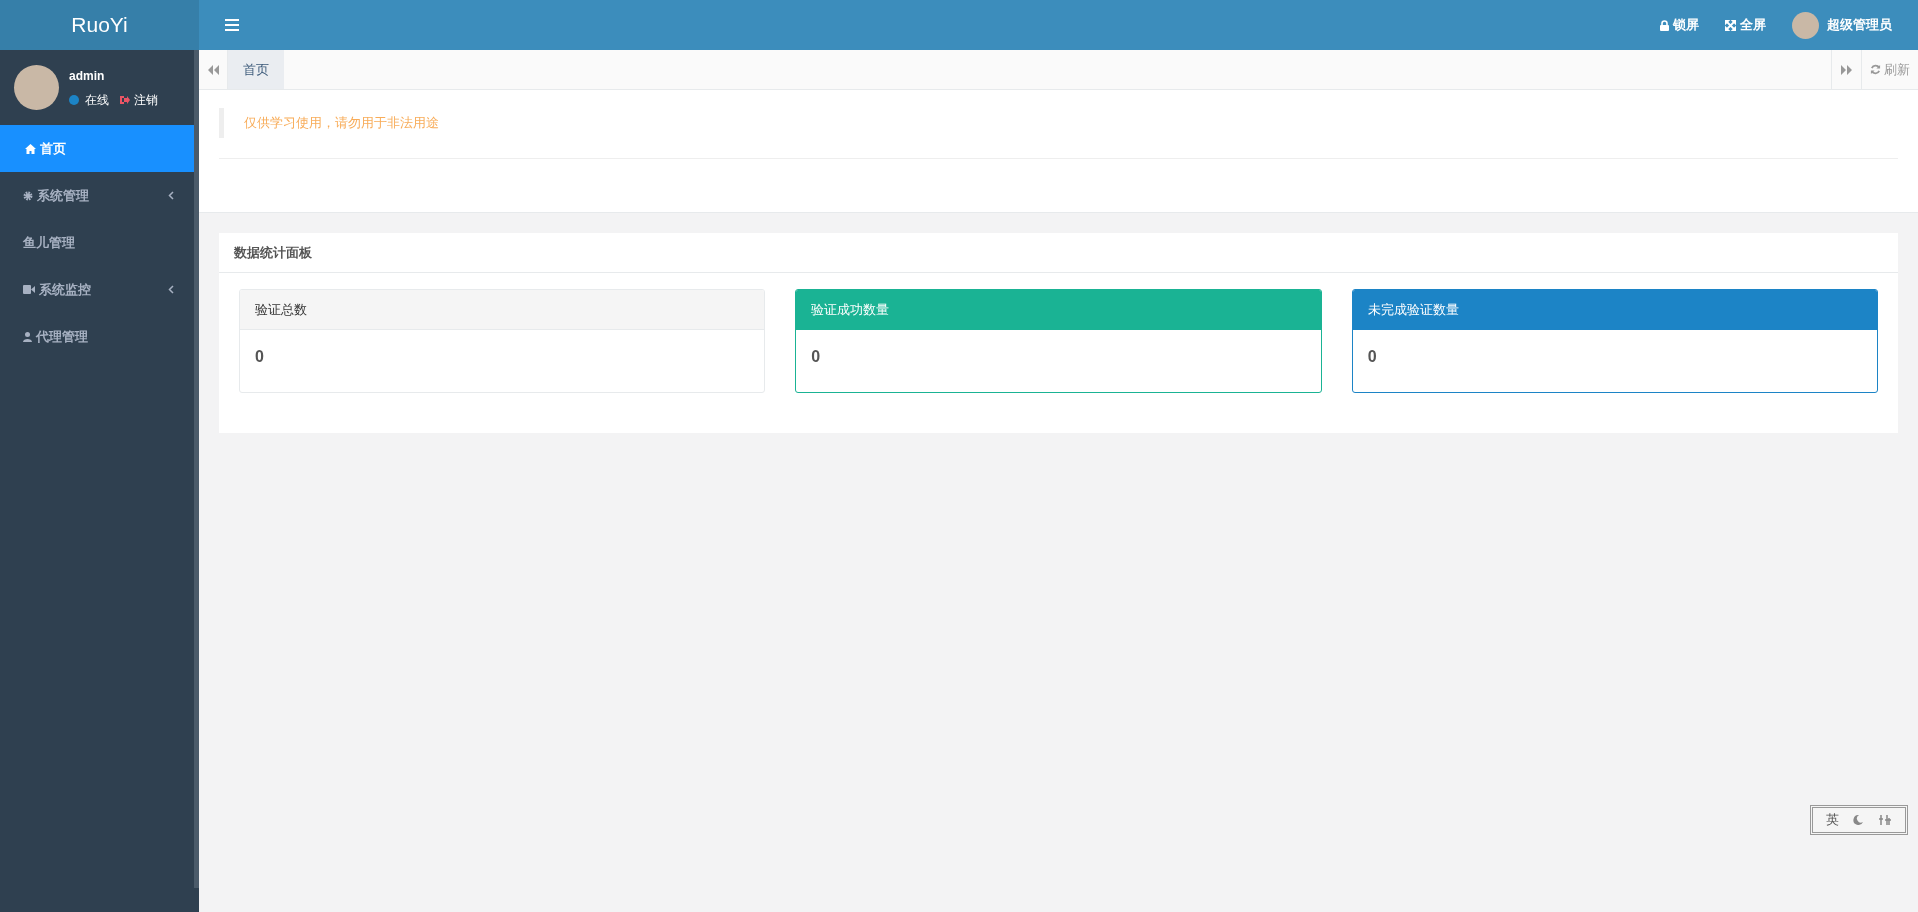 The image size is (1918, 912). What do you see at coordinates (341, 123) in the screenshot?
I see `notice-text: 仅供学习使用，请勿用于非法用途` at bounding box center [341, 123].